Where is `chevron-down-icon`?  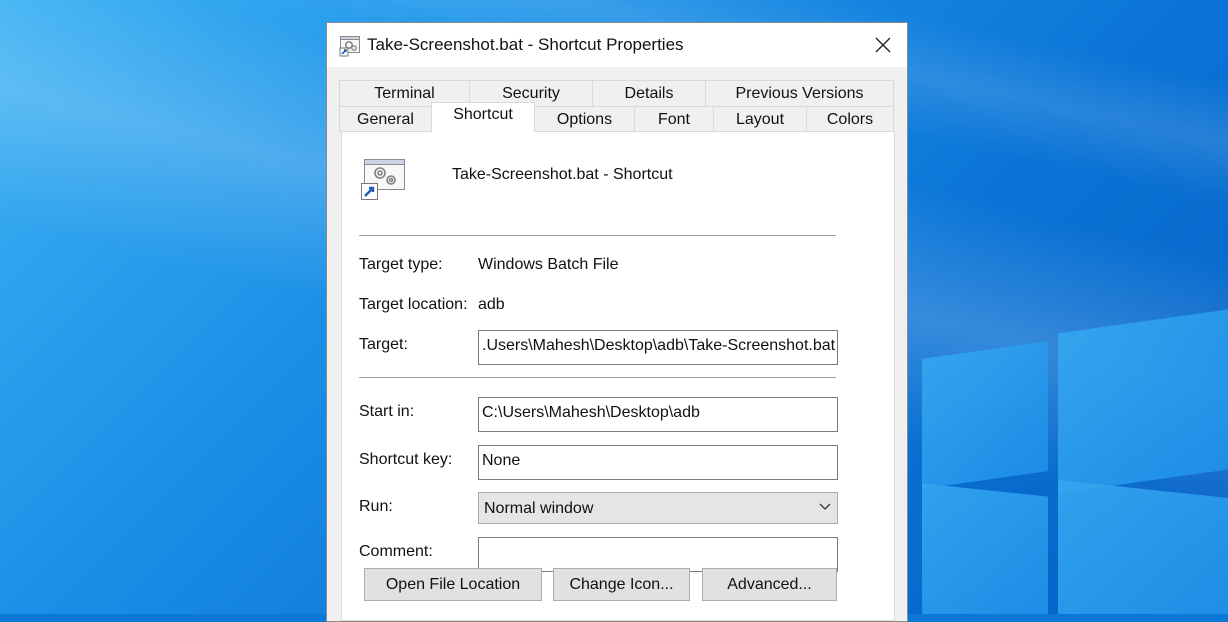 chevron-down-icon is located at coordinates (825, 506).